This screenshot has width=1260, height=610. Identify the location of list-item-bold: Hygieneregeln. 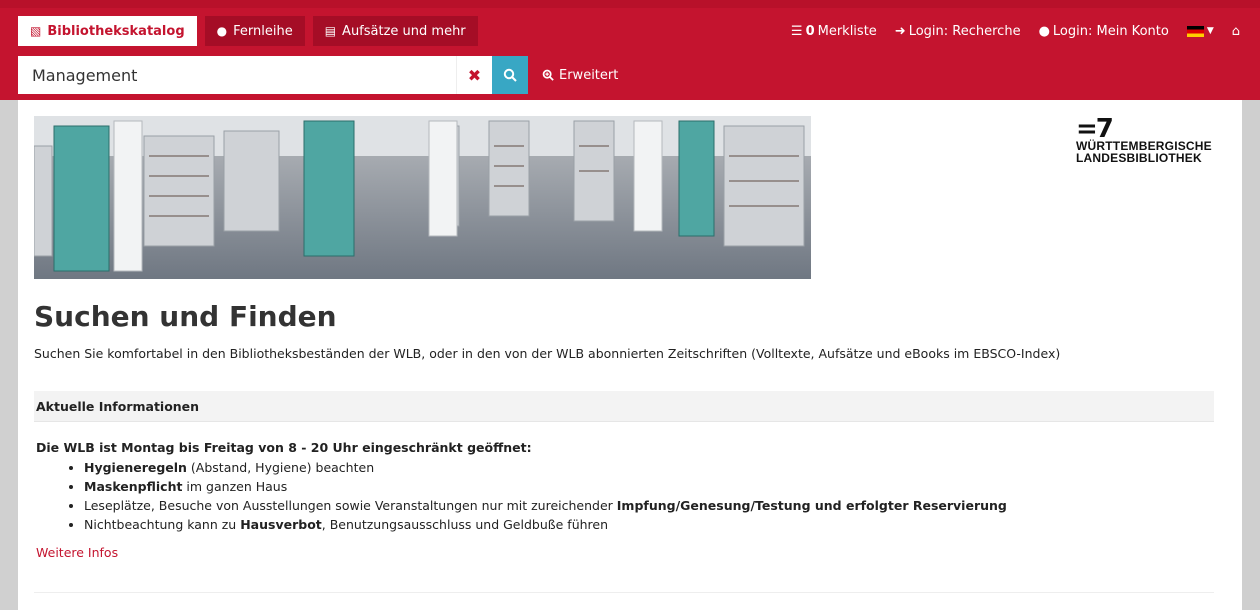
(135, 467).